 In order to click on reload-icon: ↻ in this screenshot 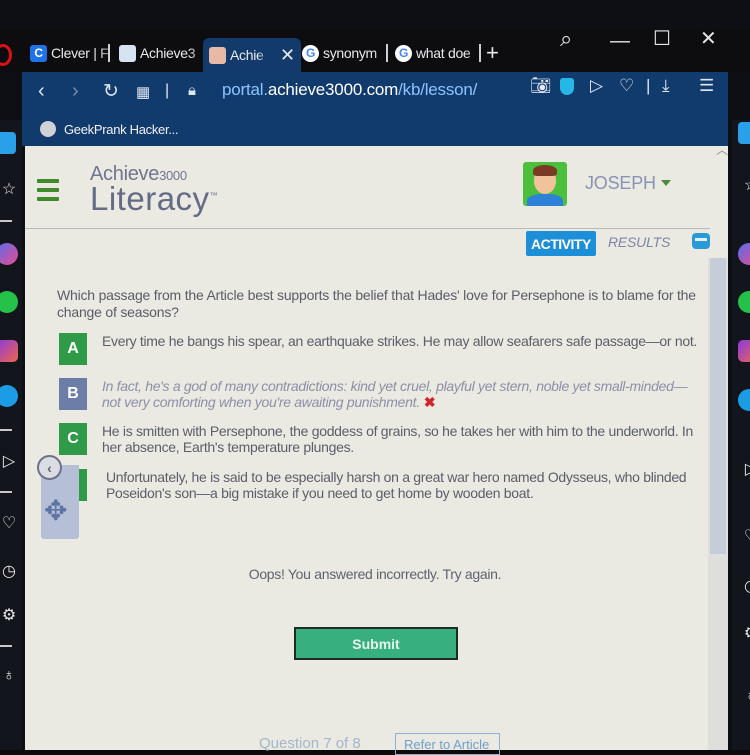, I will do `click(111, 91)`.